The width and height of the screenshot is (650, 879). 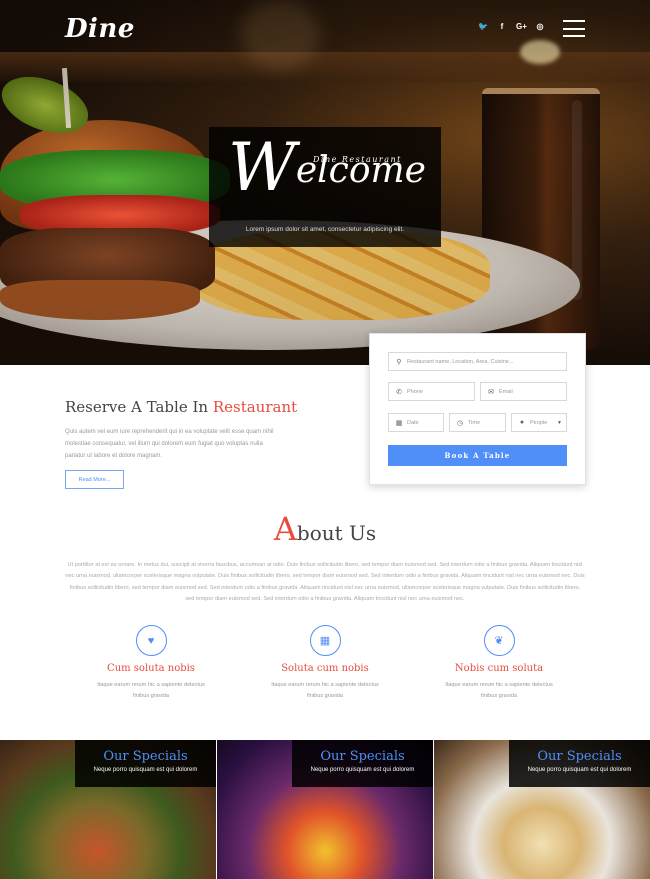 I want to click on dribbble-icon: ◎, so click(x=540, y=26).